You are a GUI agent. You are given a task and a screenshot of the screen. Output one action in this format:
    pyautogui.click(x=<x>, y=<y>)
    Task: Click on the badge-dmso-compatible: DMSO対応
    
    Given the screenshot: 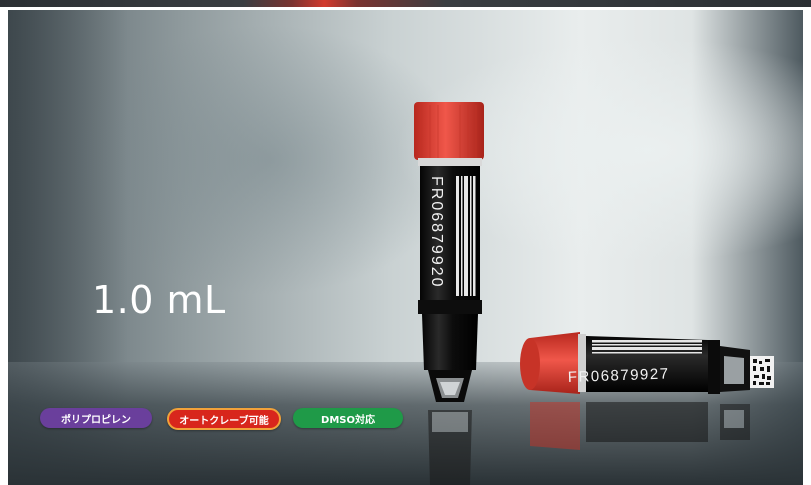 What is the action you would take?
    pyautogui.click(x=348, y=418)
    